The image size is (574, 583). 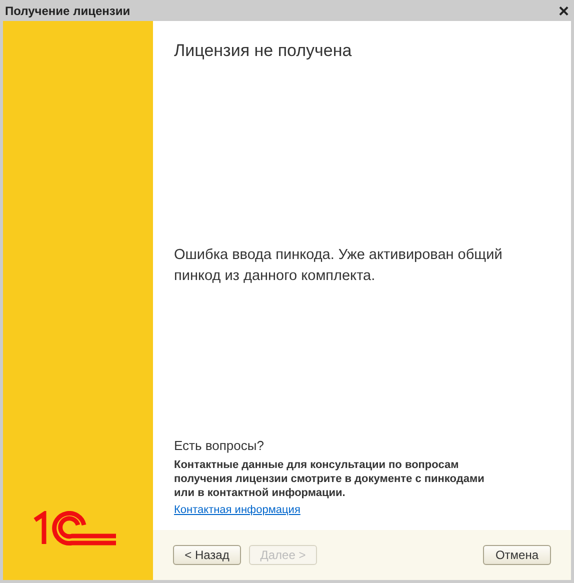 What do you see at coordinates (517, 555) in the screenshot?
I see `cancel-button: Отмена` at bounding box center [517, 555].